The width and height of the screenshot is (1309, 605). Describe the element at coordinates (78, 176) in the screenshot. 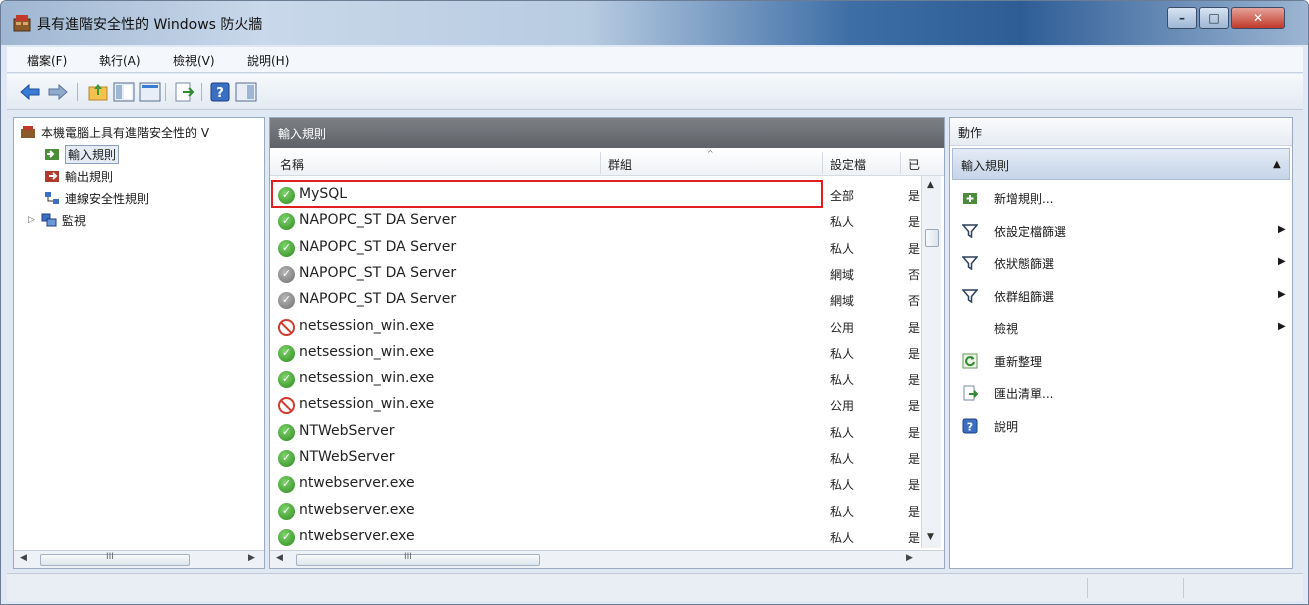

I see `tree-item-outbound-rules: 輸出規則` at that location.